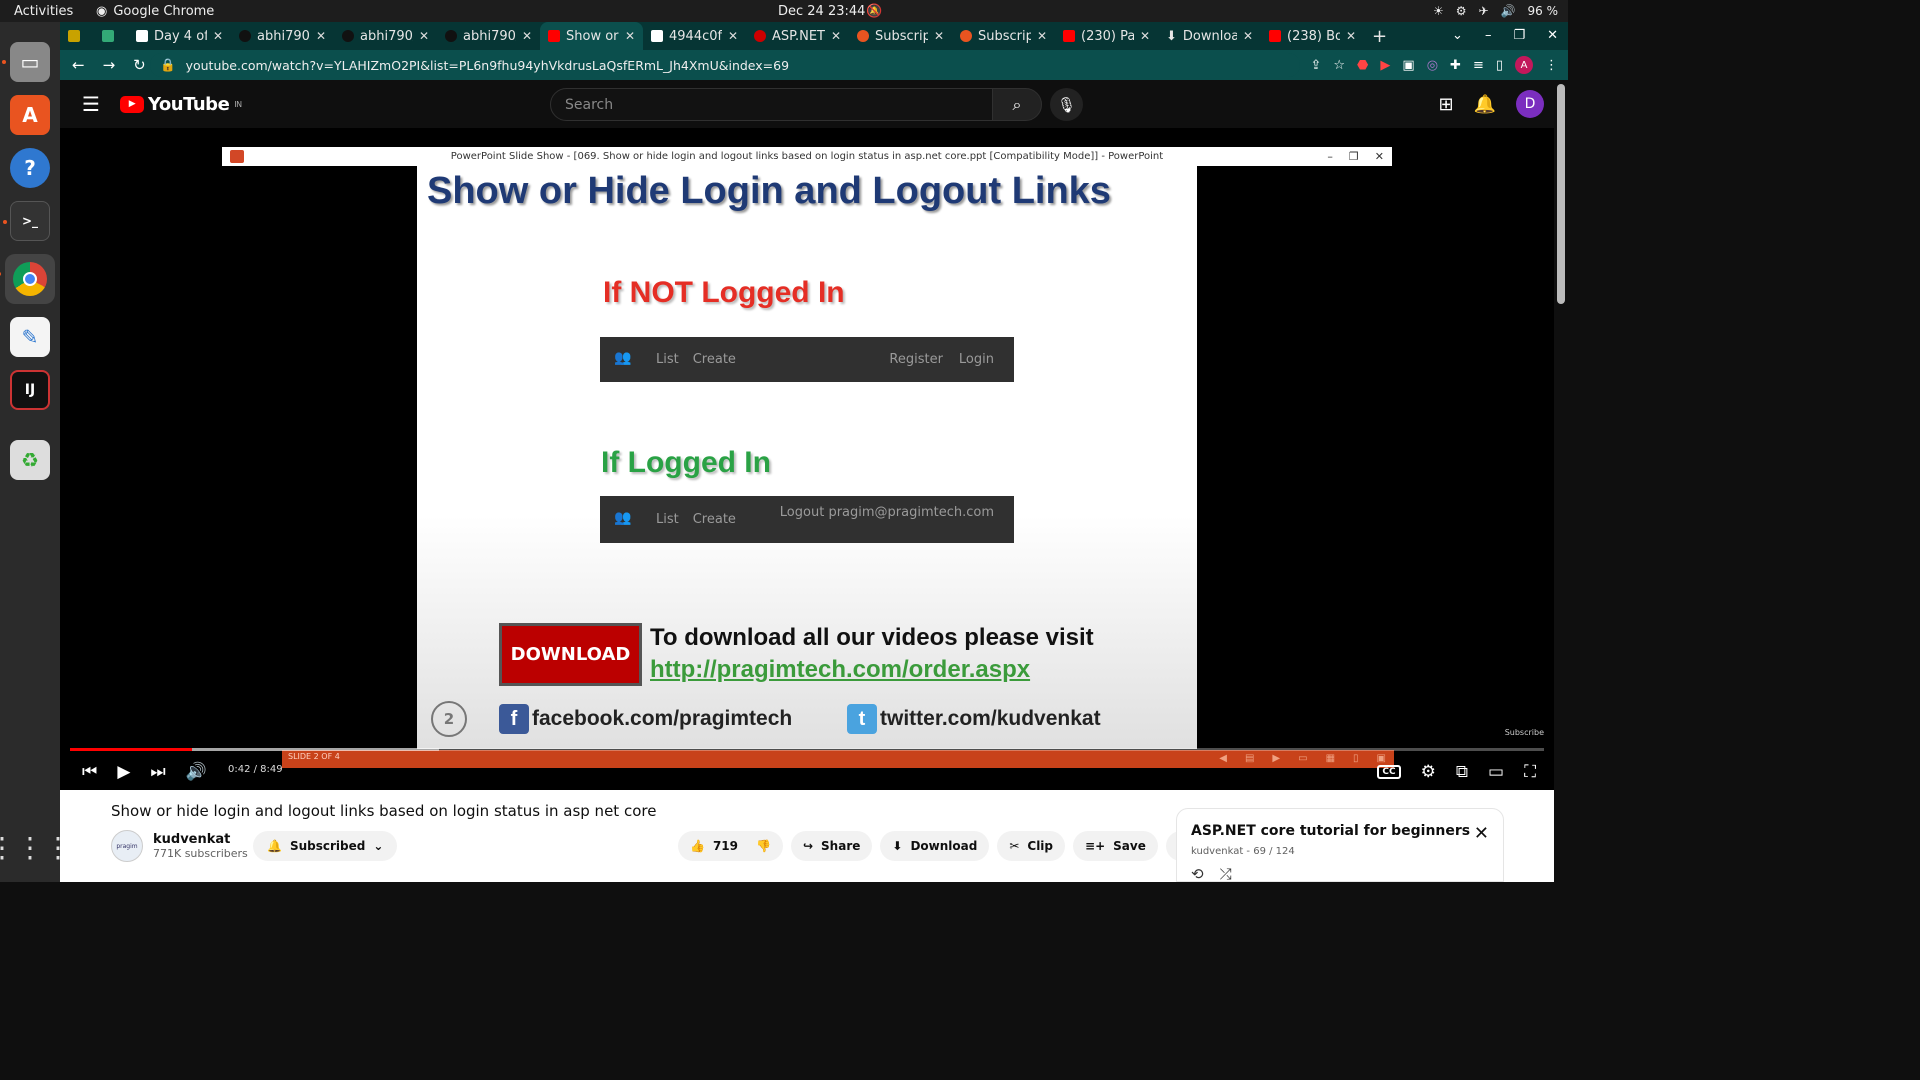 This screenshot has height=1080, width=1920. Describe the element at coordinates (181, 104) in the screenshot. I see `youtube-logo: ▶ YouTube IN` at that location.